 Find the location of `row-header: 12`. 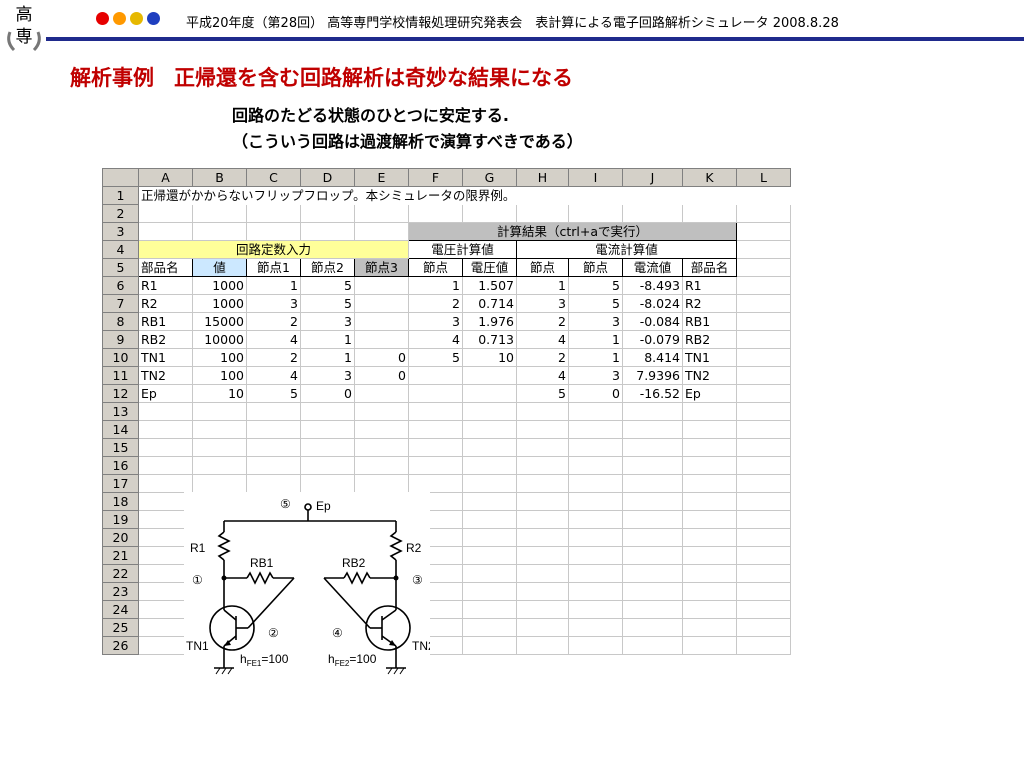

row-header: 12 is located at coordinates (120, 393).